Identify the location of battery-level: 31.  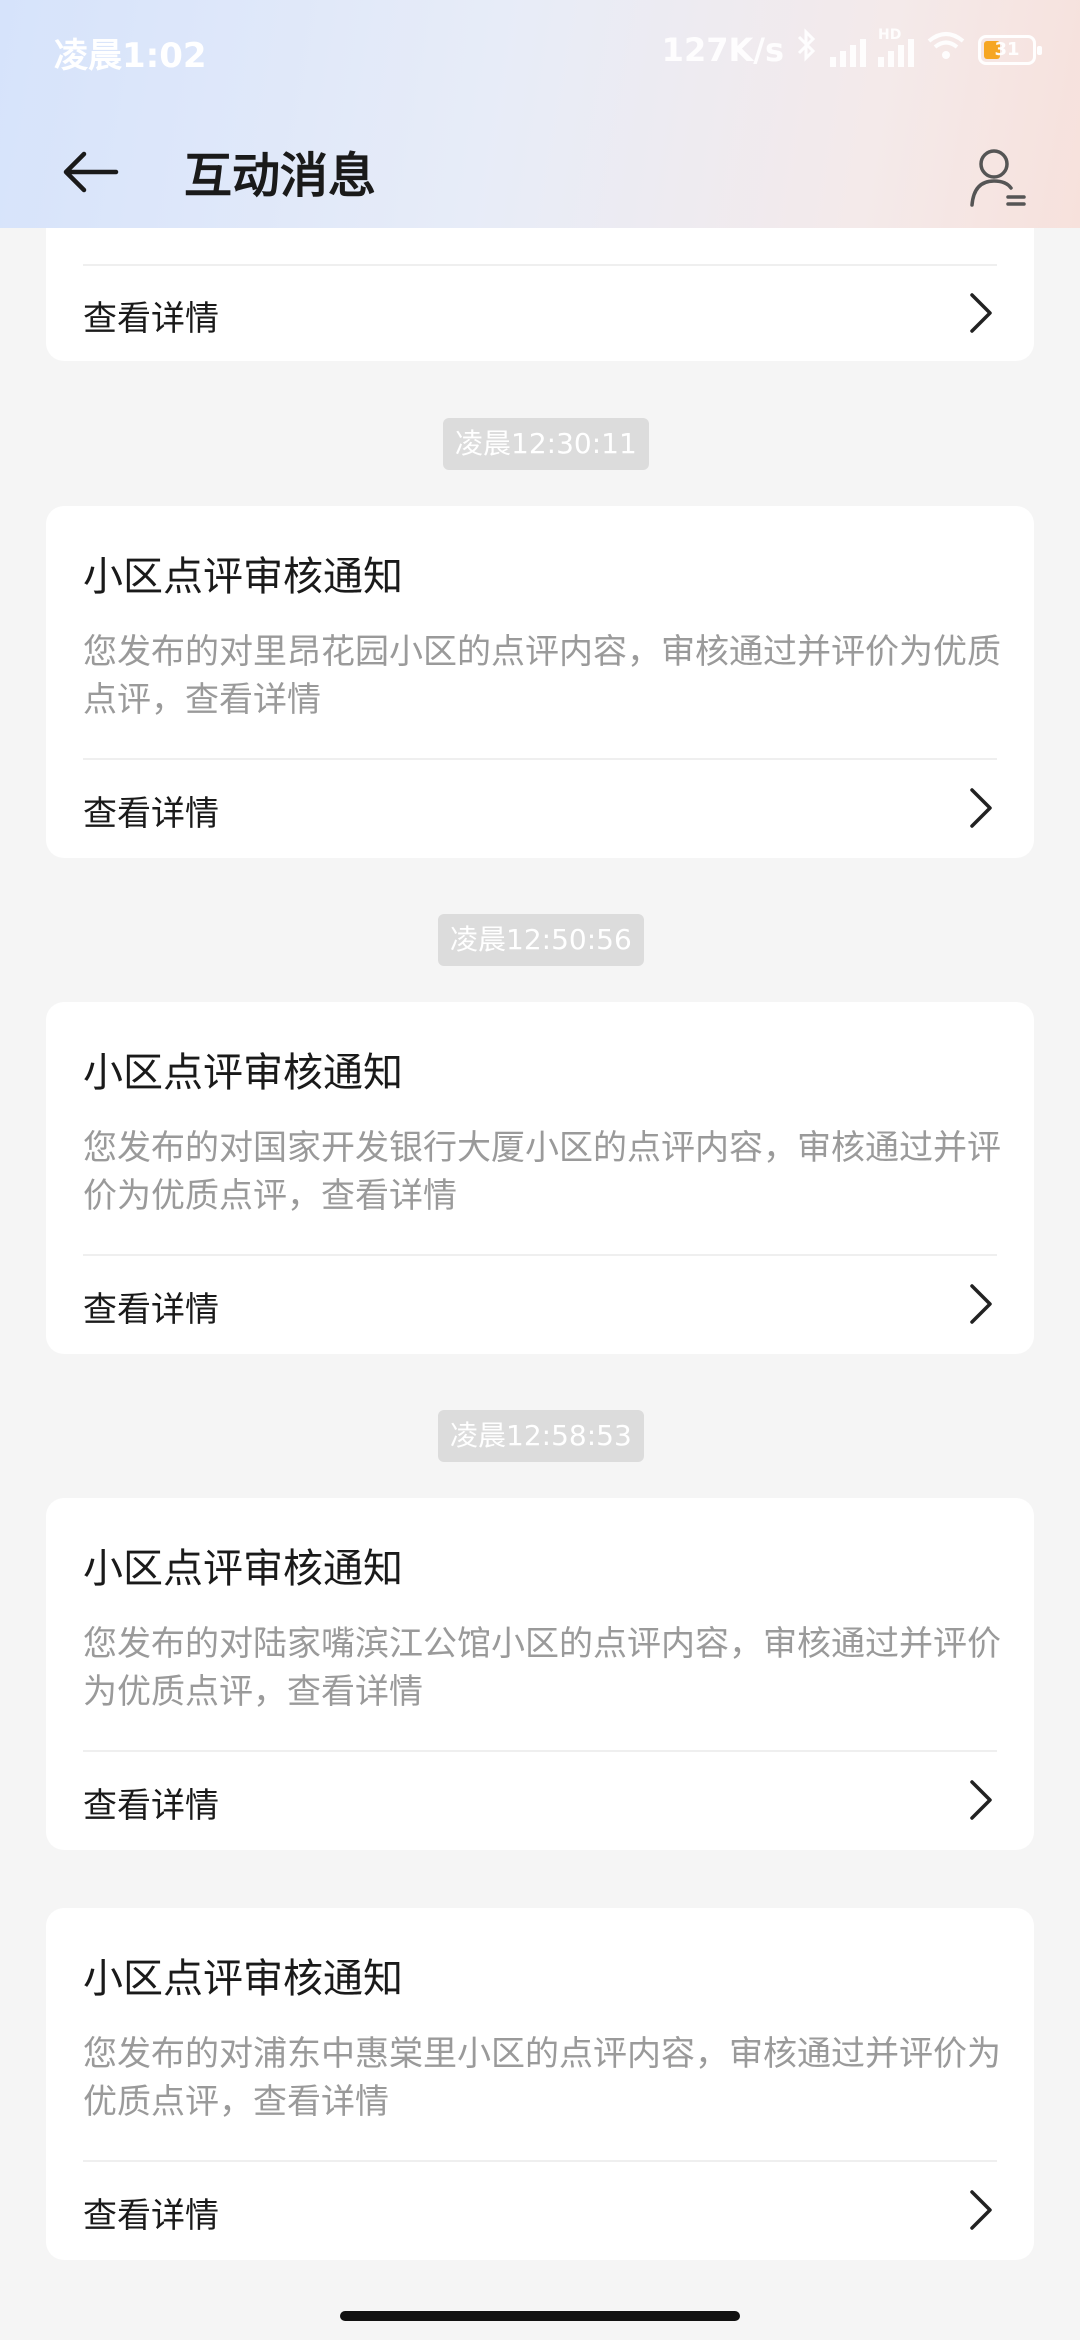
(1007, 49).